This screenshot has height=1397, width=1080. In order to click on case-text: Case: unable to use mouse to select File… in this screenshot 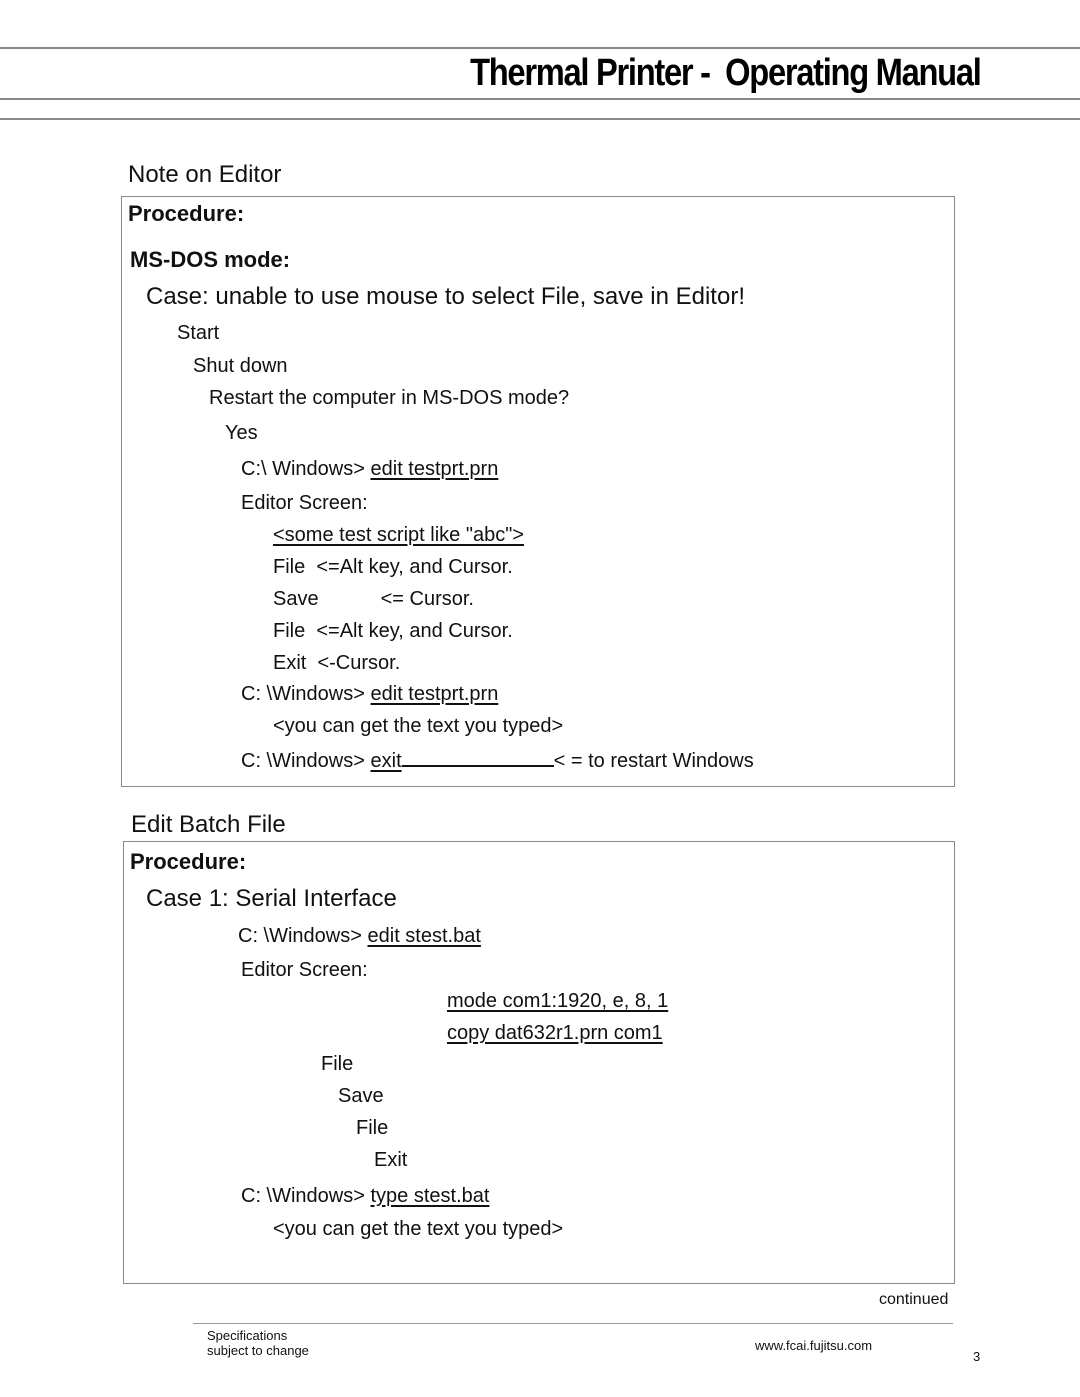, I will do `click(445, 296)`.